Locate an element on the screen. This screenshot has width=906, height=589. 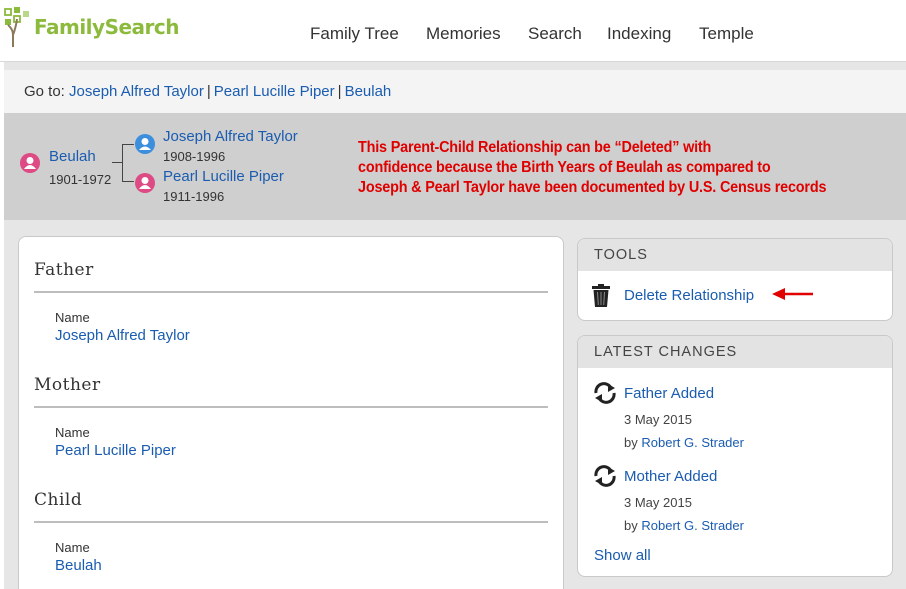
nav-memories: Memories is located at coordinates (463, 34).